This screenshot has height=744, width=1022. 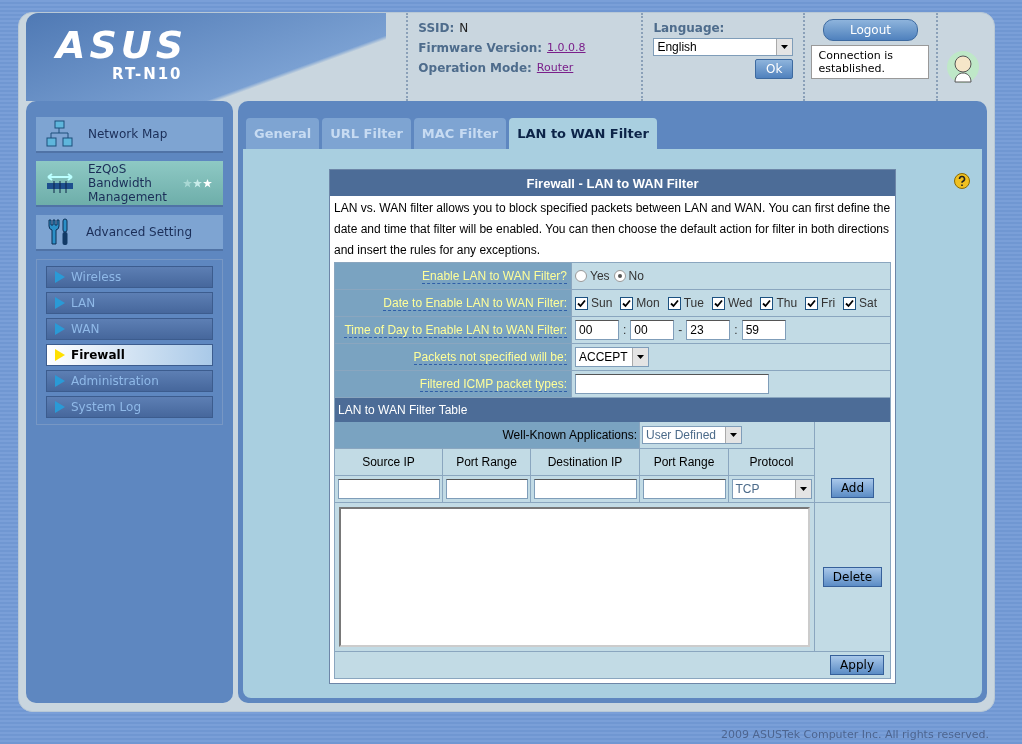 I want to click on field-label: Packets not specified will be:, so click(x=490, y=357).